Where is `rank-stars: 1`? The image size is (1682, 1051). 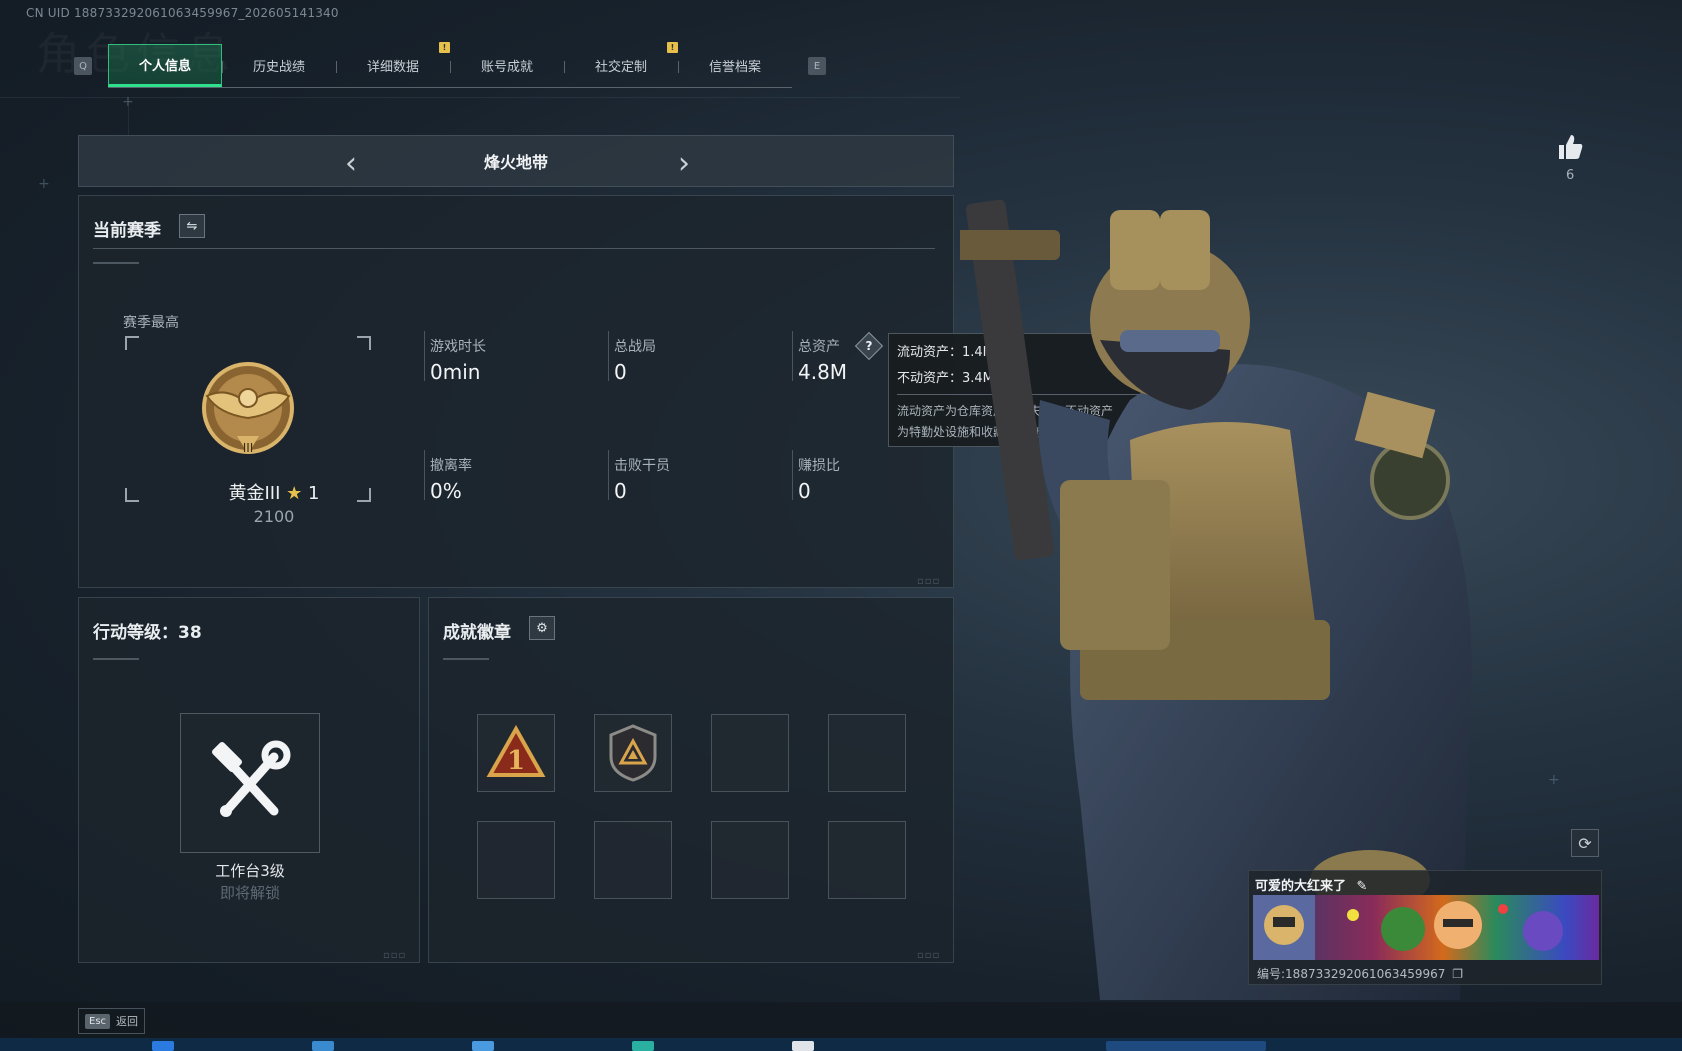
rank-stars: 1 is located at coordinates (314, 493).